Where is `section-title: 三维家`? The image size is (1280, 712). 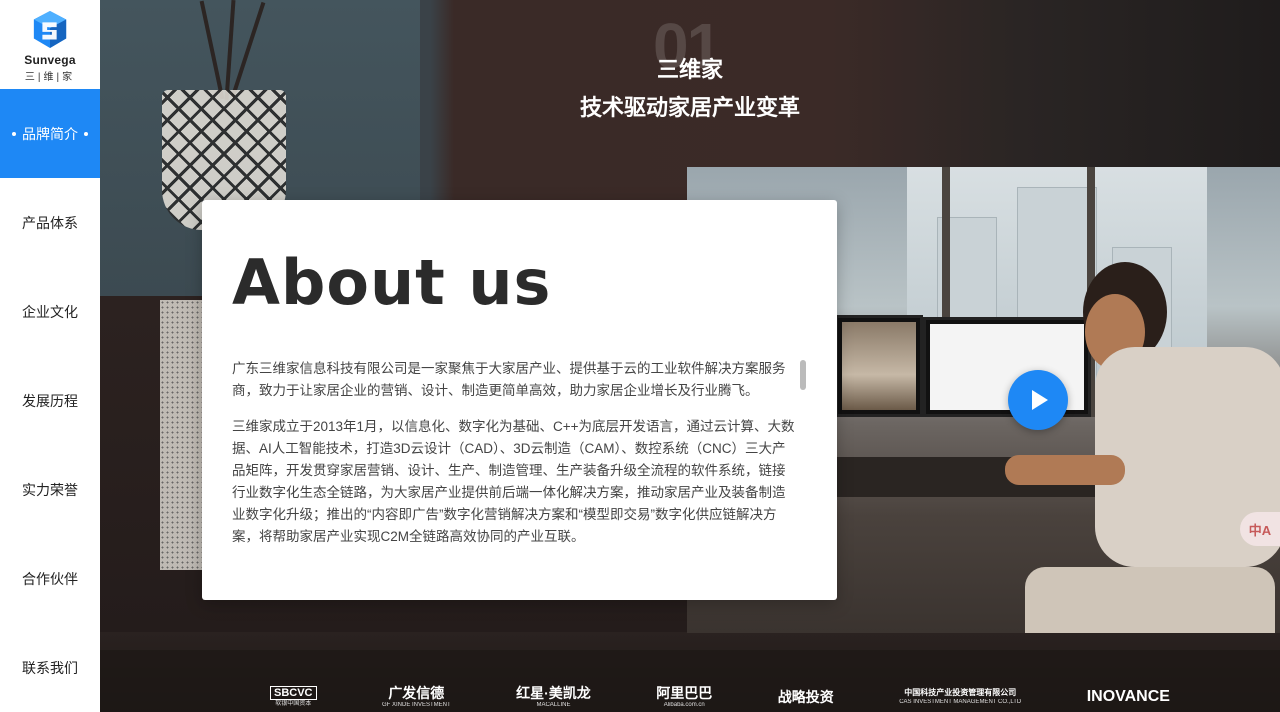
section-title: 三维家 is located at coordinates (689, 69).